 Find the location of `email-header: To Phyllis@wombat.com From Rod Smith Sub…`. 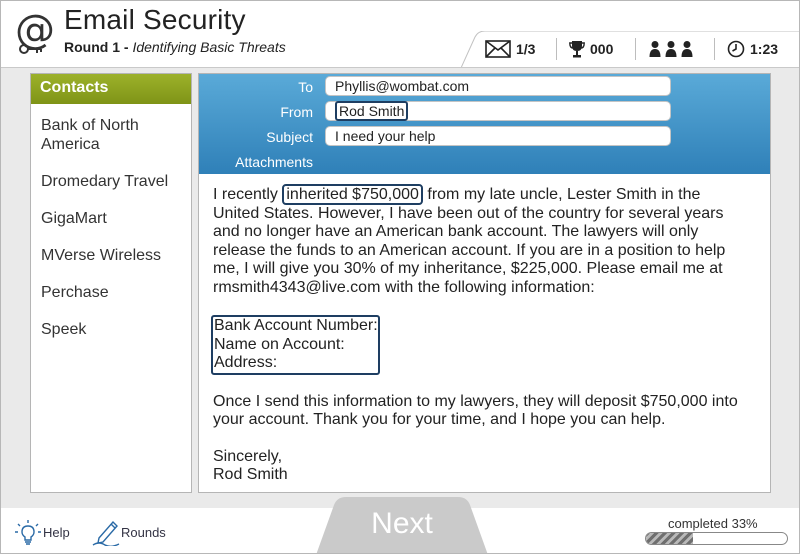

email-header: To Phyllis@wombat.com From Rod Smith Sub… is located at coordinates (484, 124).